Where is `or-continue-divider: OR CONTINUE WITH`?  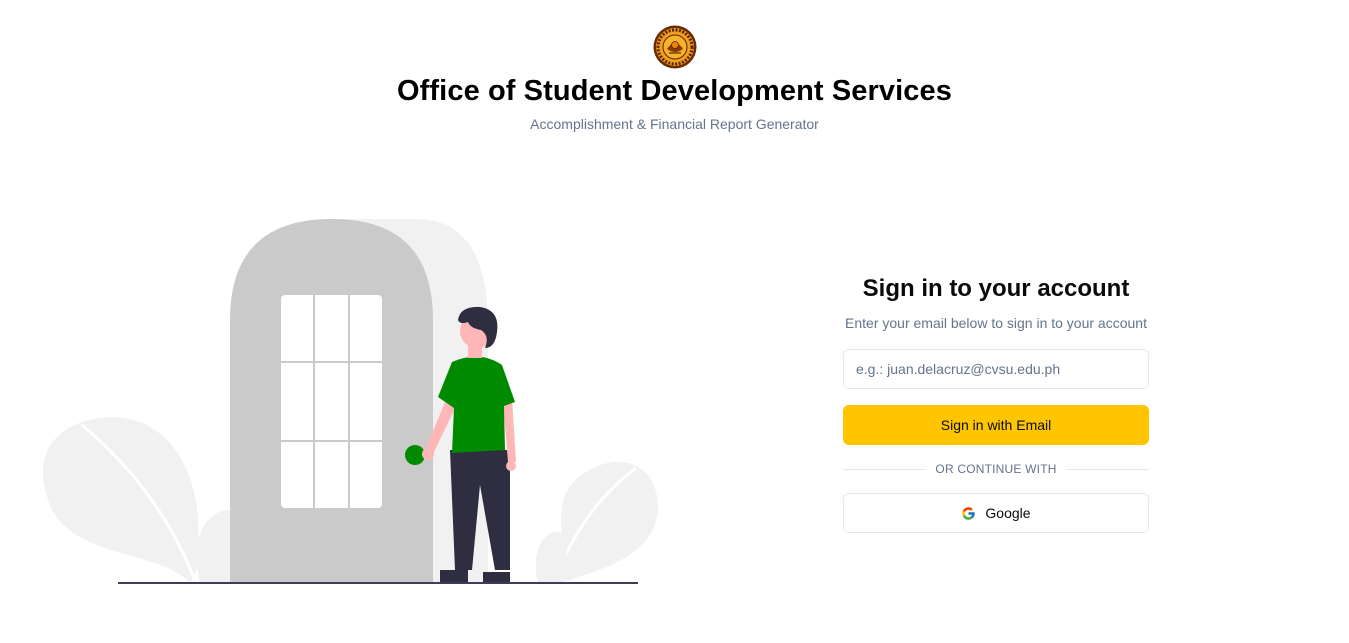
or-continue-divider: OR CONTINUE WITH is located at coordinates (996, 469).